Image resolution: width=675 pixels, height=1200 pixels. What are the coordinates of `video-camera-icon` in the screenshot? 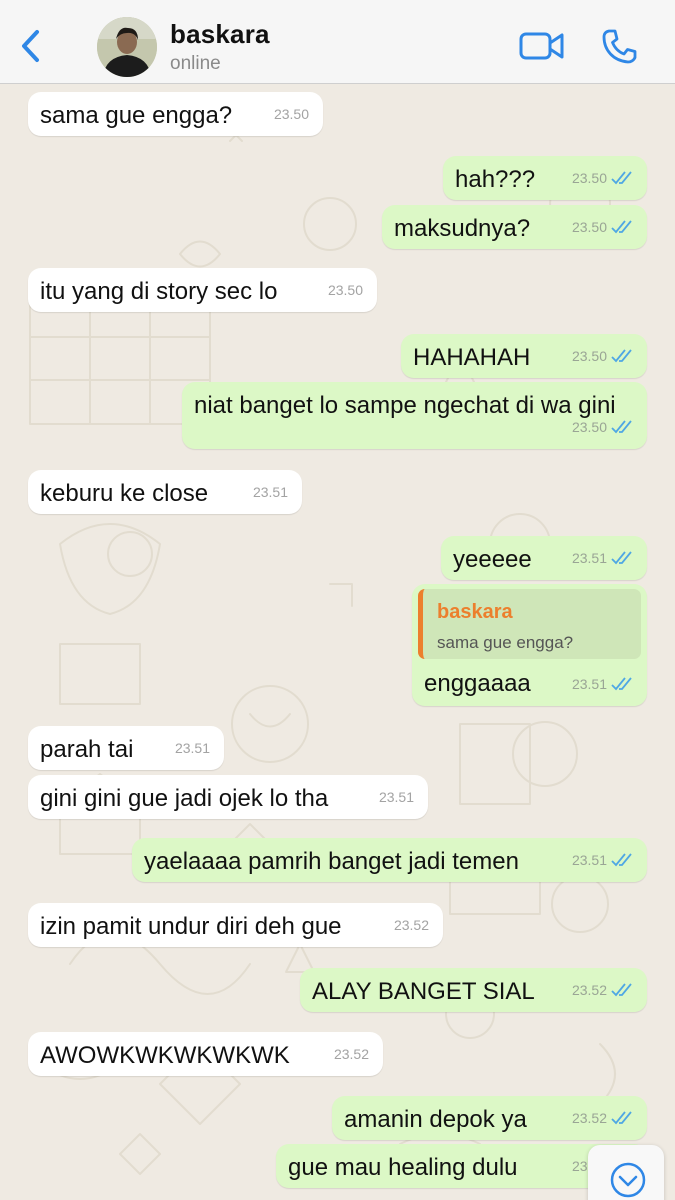 It's located at (541, 46).